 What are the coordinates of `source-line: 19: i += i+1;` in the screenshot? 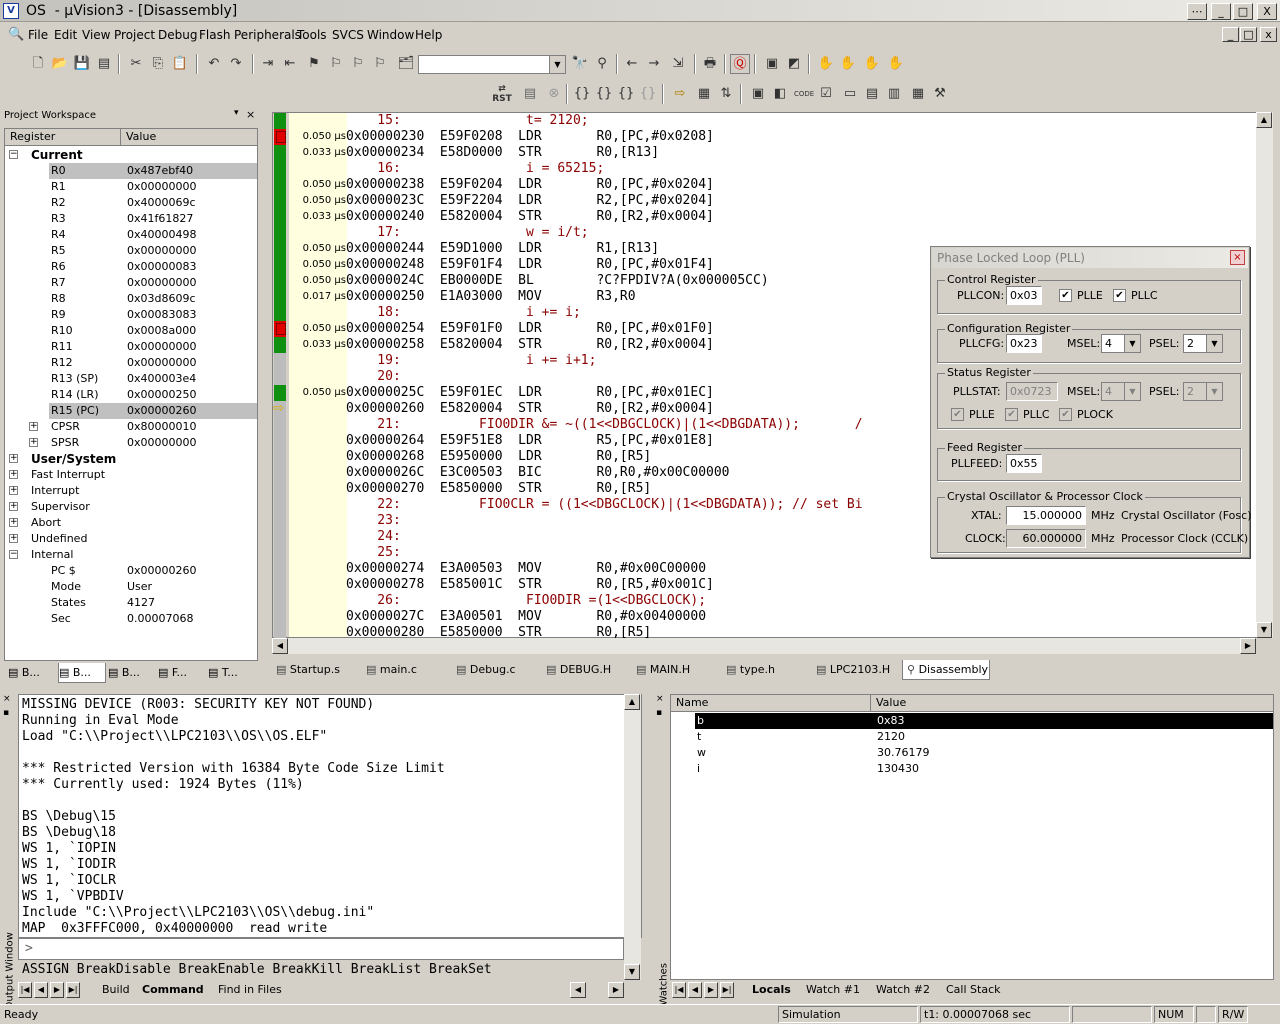 It's located at (471, 361).